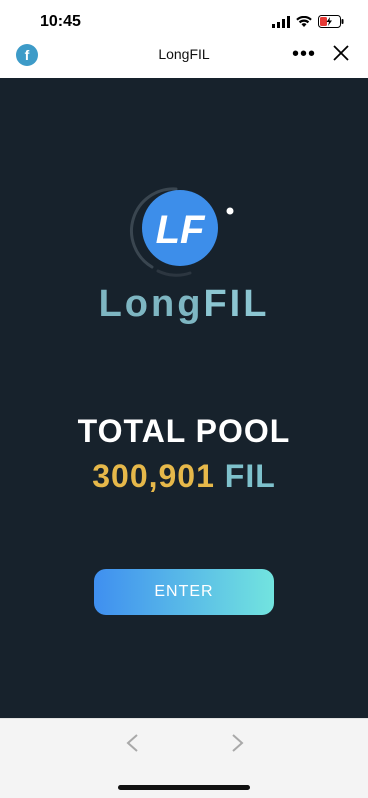  What do you see at coordinates (184, 431) in the screenshot?
I see `total-pool-label: TOTAL POOL` at bounding box center [184, 431].